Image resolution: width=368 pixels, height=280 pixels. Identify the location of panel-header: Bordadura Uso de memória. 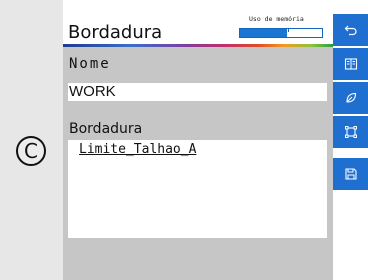
(198, 23).